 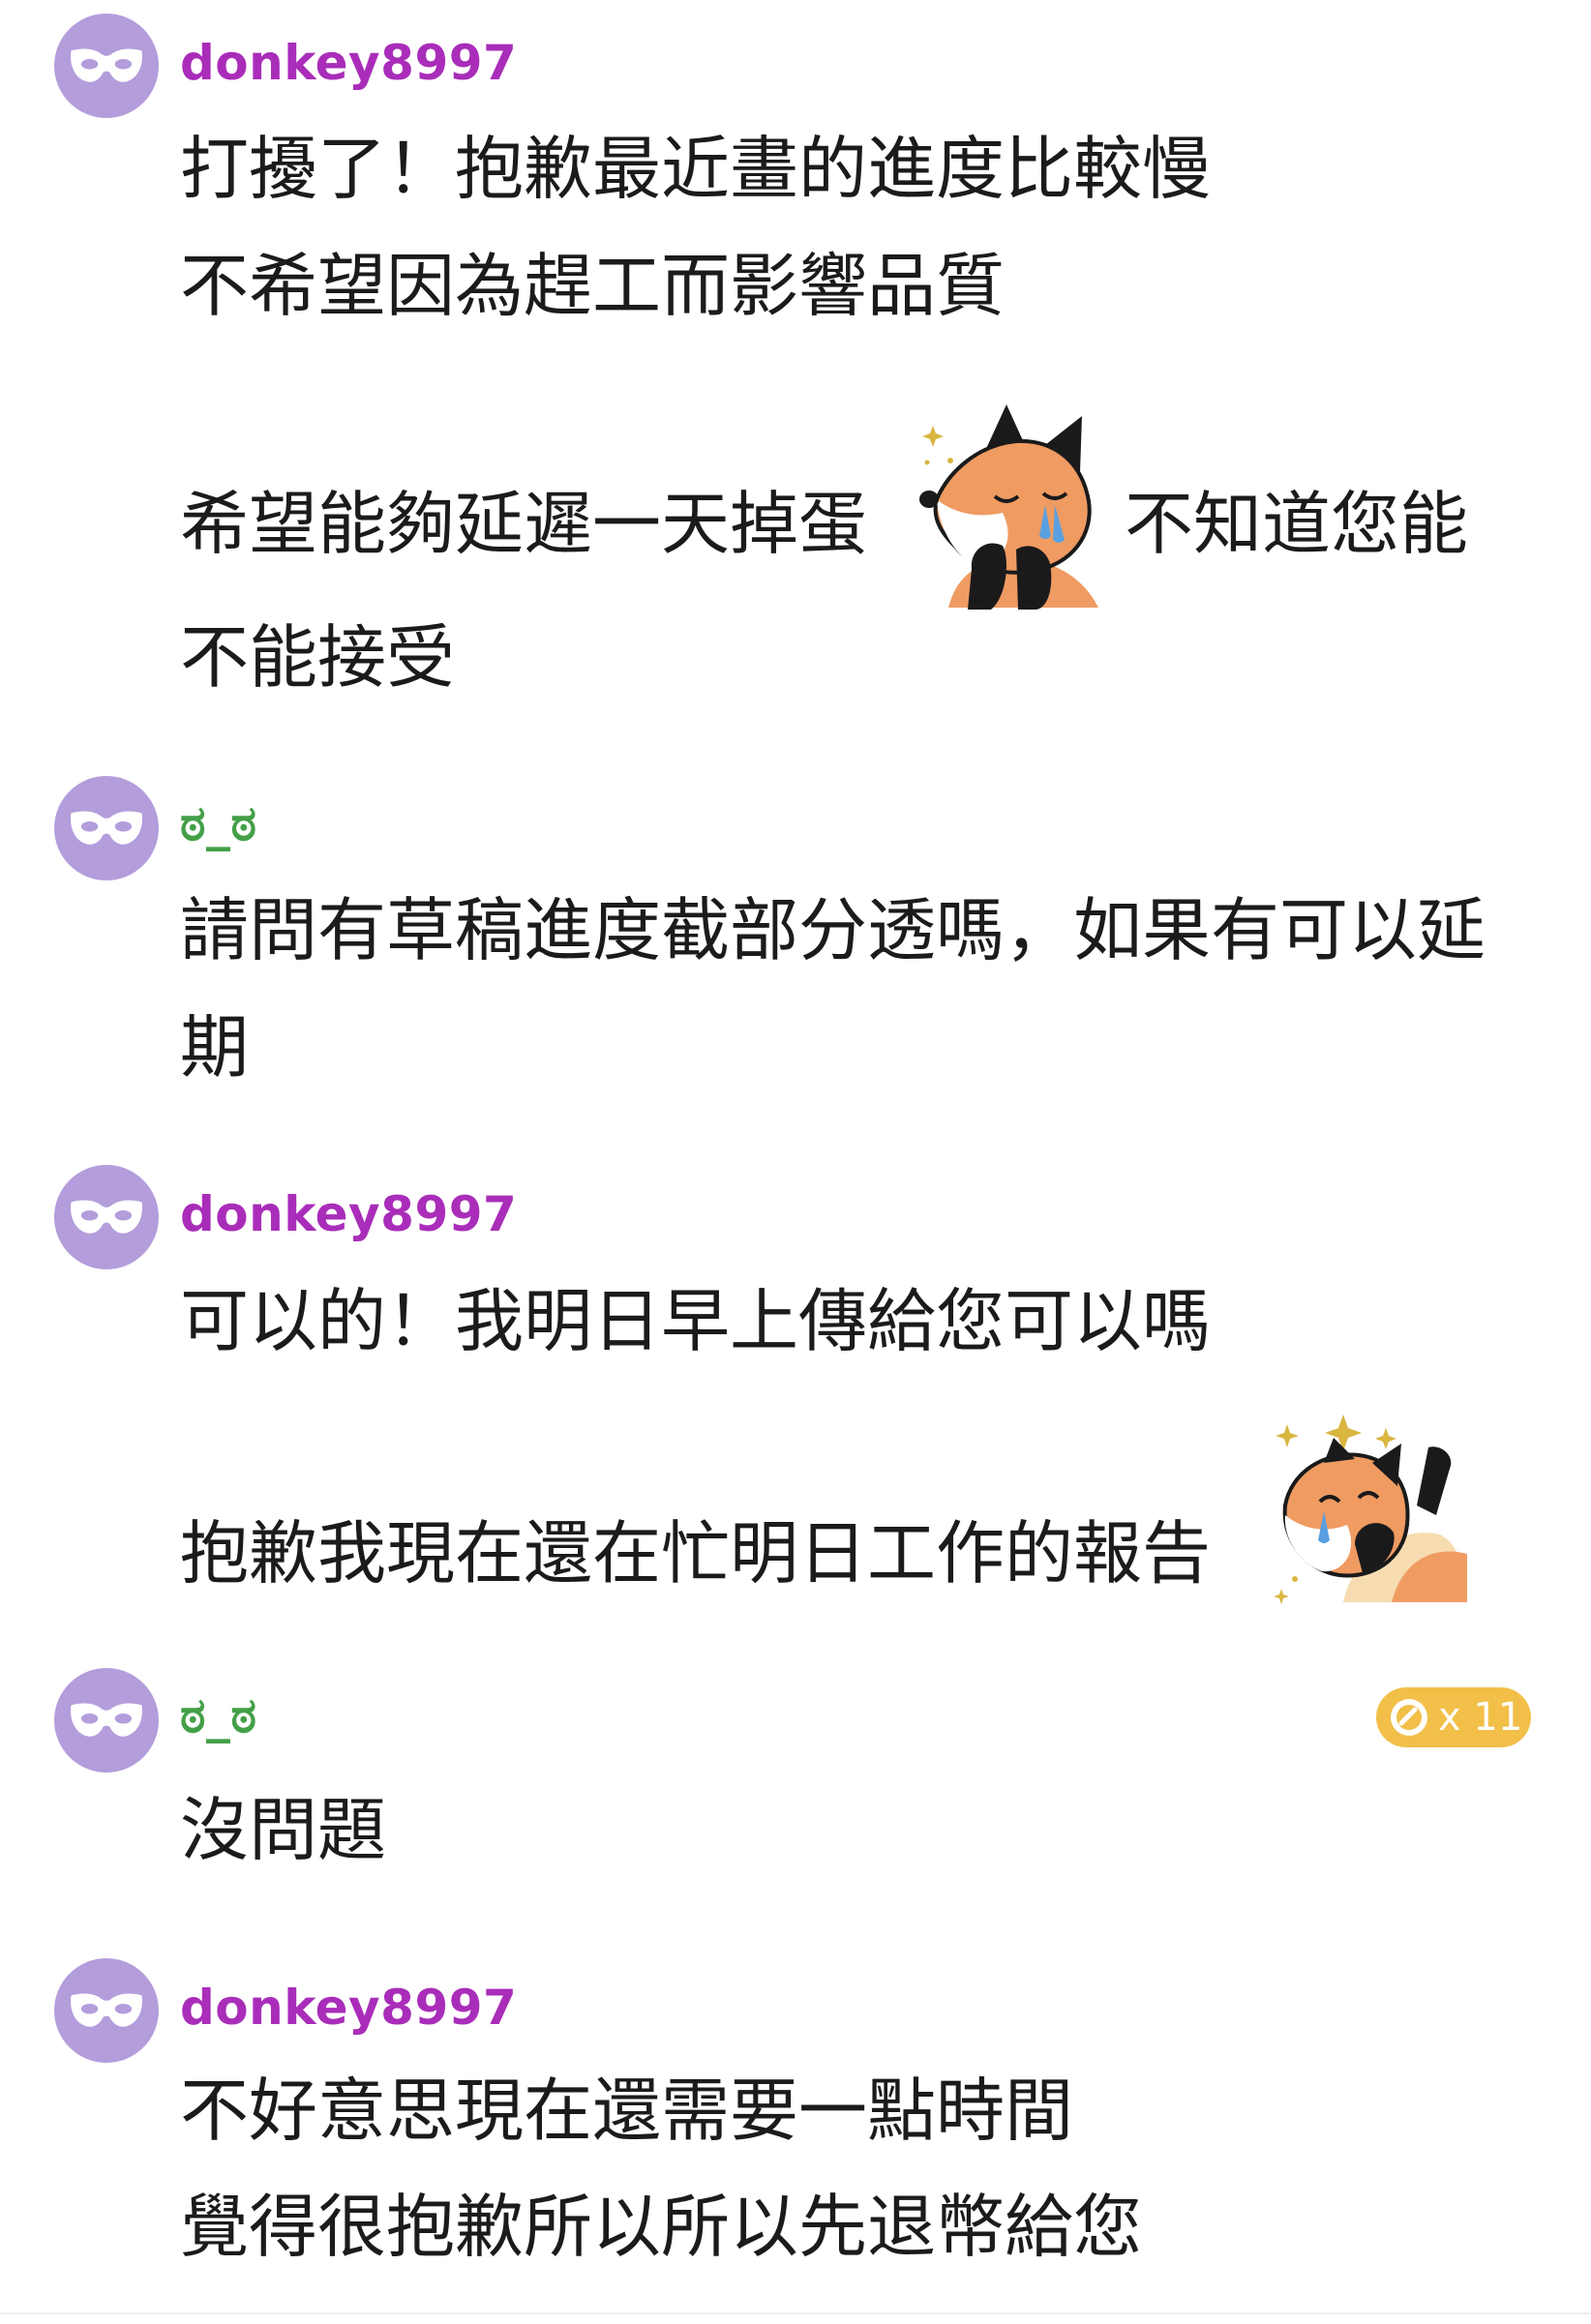 I want to click on message-text: 不知道您能, so click(x=1297, y=524).